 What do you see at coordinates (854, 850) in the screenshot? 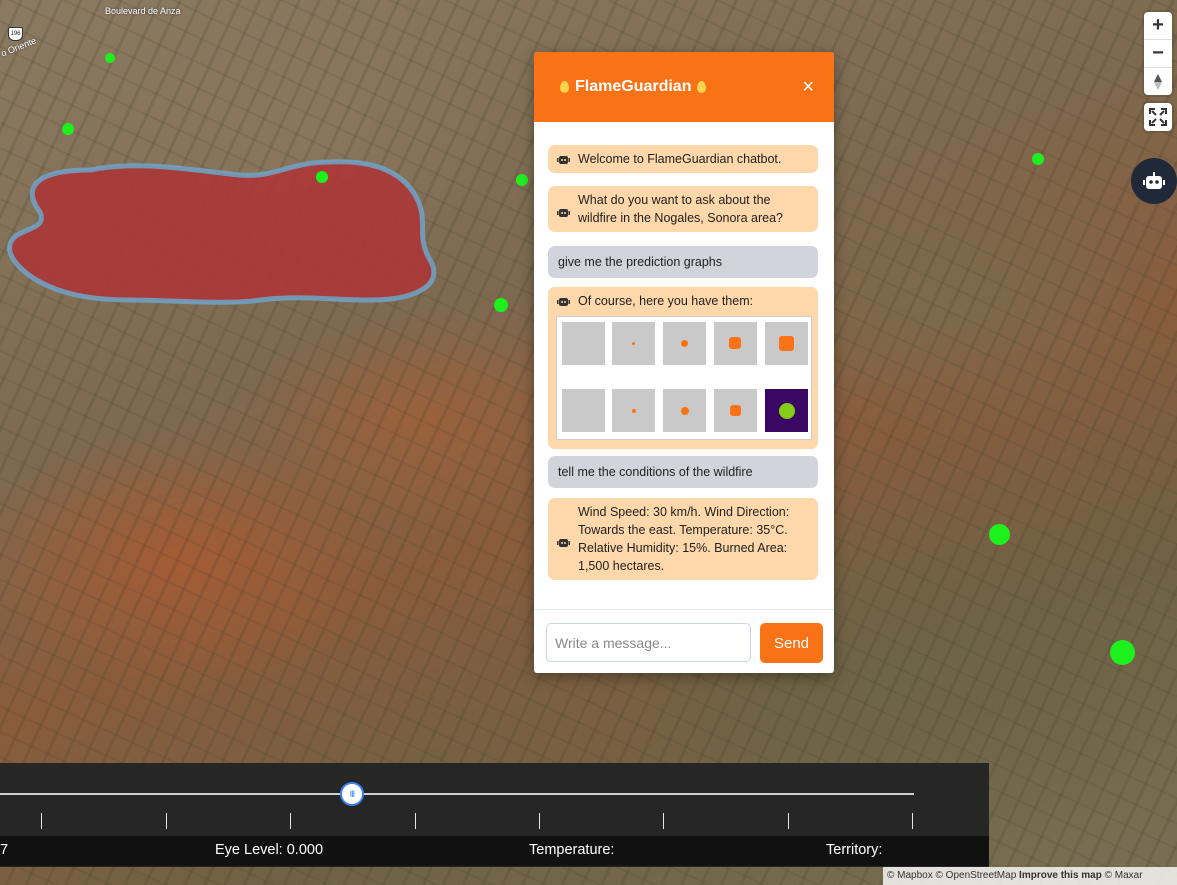
I see `territory-readout: Territory:` at bounding box center [854, 850].